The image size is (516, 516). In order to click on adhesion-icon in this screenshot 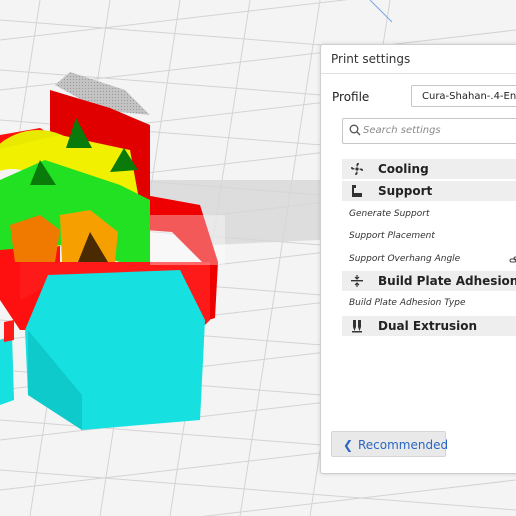, I will do `click(357, 281)`.